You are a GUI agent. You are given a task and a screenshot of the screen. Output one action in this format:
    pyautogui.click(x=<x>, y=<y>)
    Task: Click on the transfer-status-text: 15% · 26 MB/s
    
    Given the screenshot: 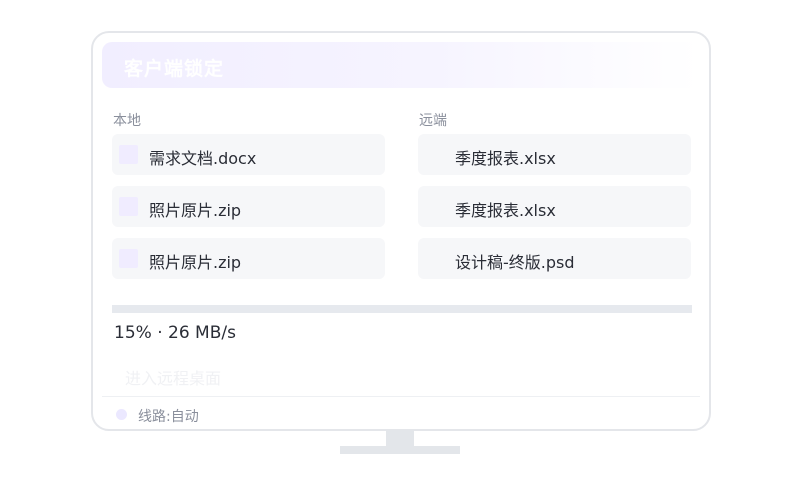 What is the action you would take?
    pyautogui.click(x=175, y=333)
    